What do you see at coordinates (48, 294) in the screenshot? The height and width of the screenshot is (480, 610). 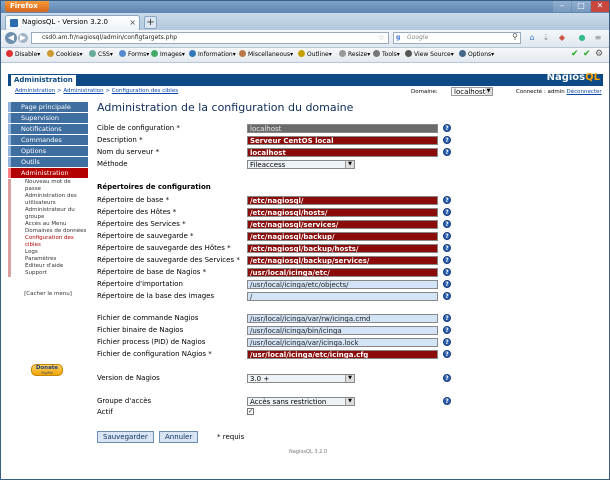 I see `hide-menu-link: [Cacher le menu]` at bounding box center [48, 294].